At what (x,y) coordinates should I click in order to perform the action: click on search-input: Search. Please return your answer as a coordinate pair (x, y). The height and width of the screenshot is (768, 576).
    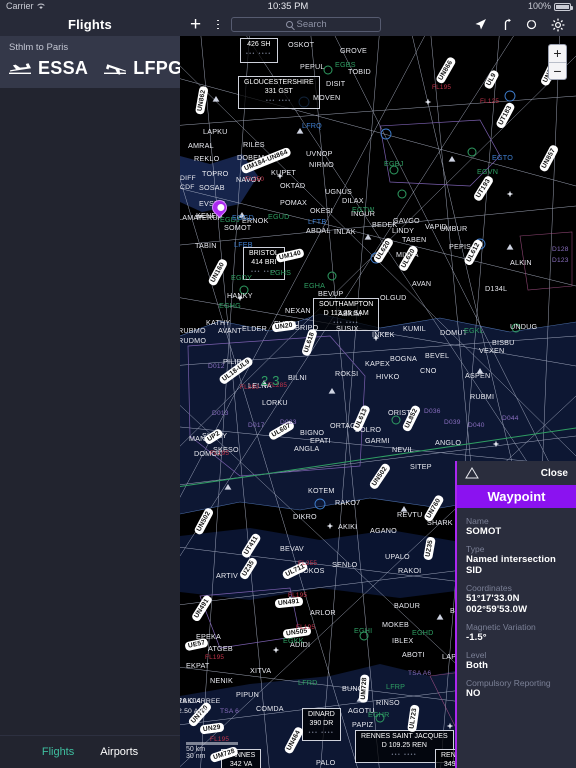
    Looking at the image, I should click on (306, 24).